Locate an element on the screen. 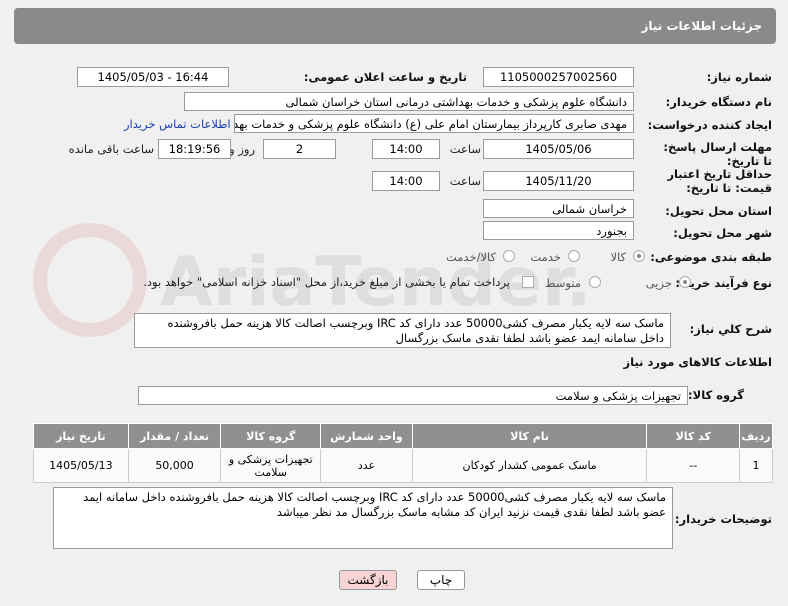 The height and width of the screenshot is (606, 788). process-medium-radio is located at coordinates (595, 282).